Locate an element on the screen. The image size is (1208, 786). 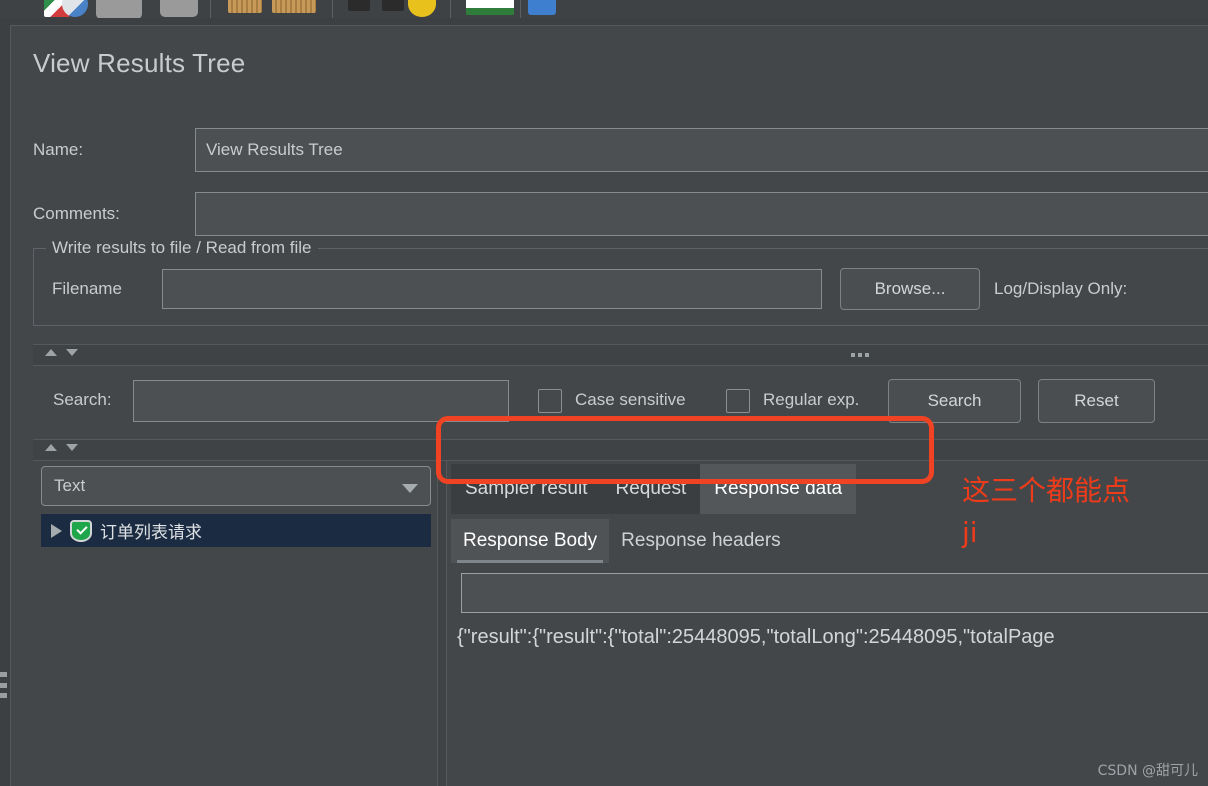
top-toolbar is located at coordinates (604, 9).